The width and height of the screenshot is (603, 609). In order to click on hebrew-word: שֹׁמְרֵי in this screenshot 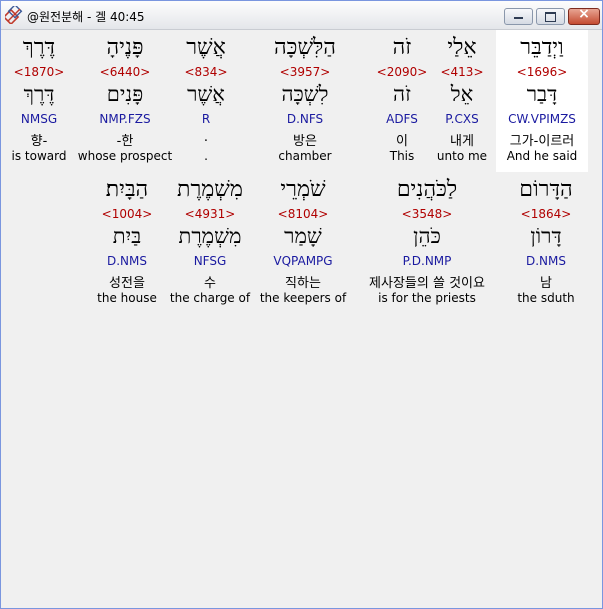, I will do `click(303, 189)`.